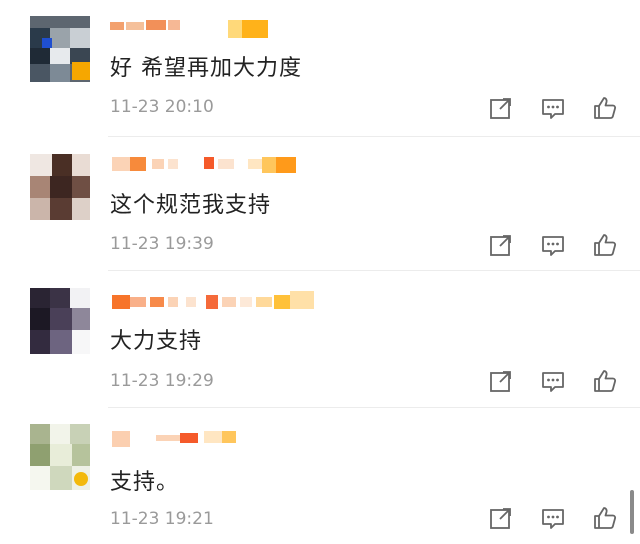  I want to click on comment-timestamp: 11-23 19:29, so click(162, 381).